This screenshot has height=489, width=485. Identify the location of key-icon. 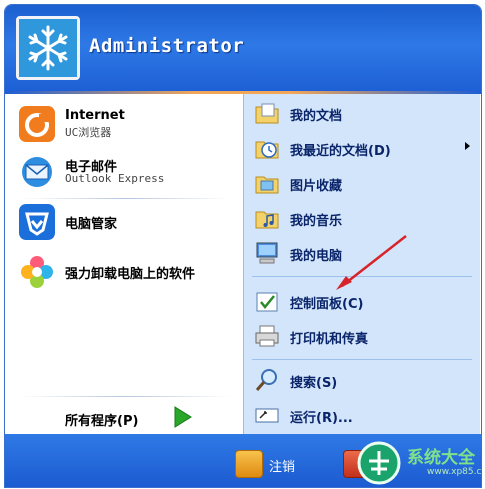
(249, 464).